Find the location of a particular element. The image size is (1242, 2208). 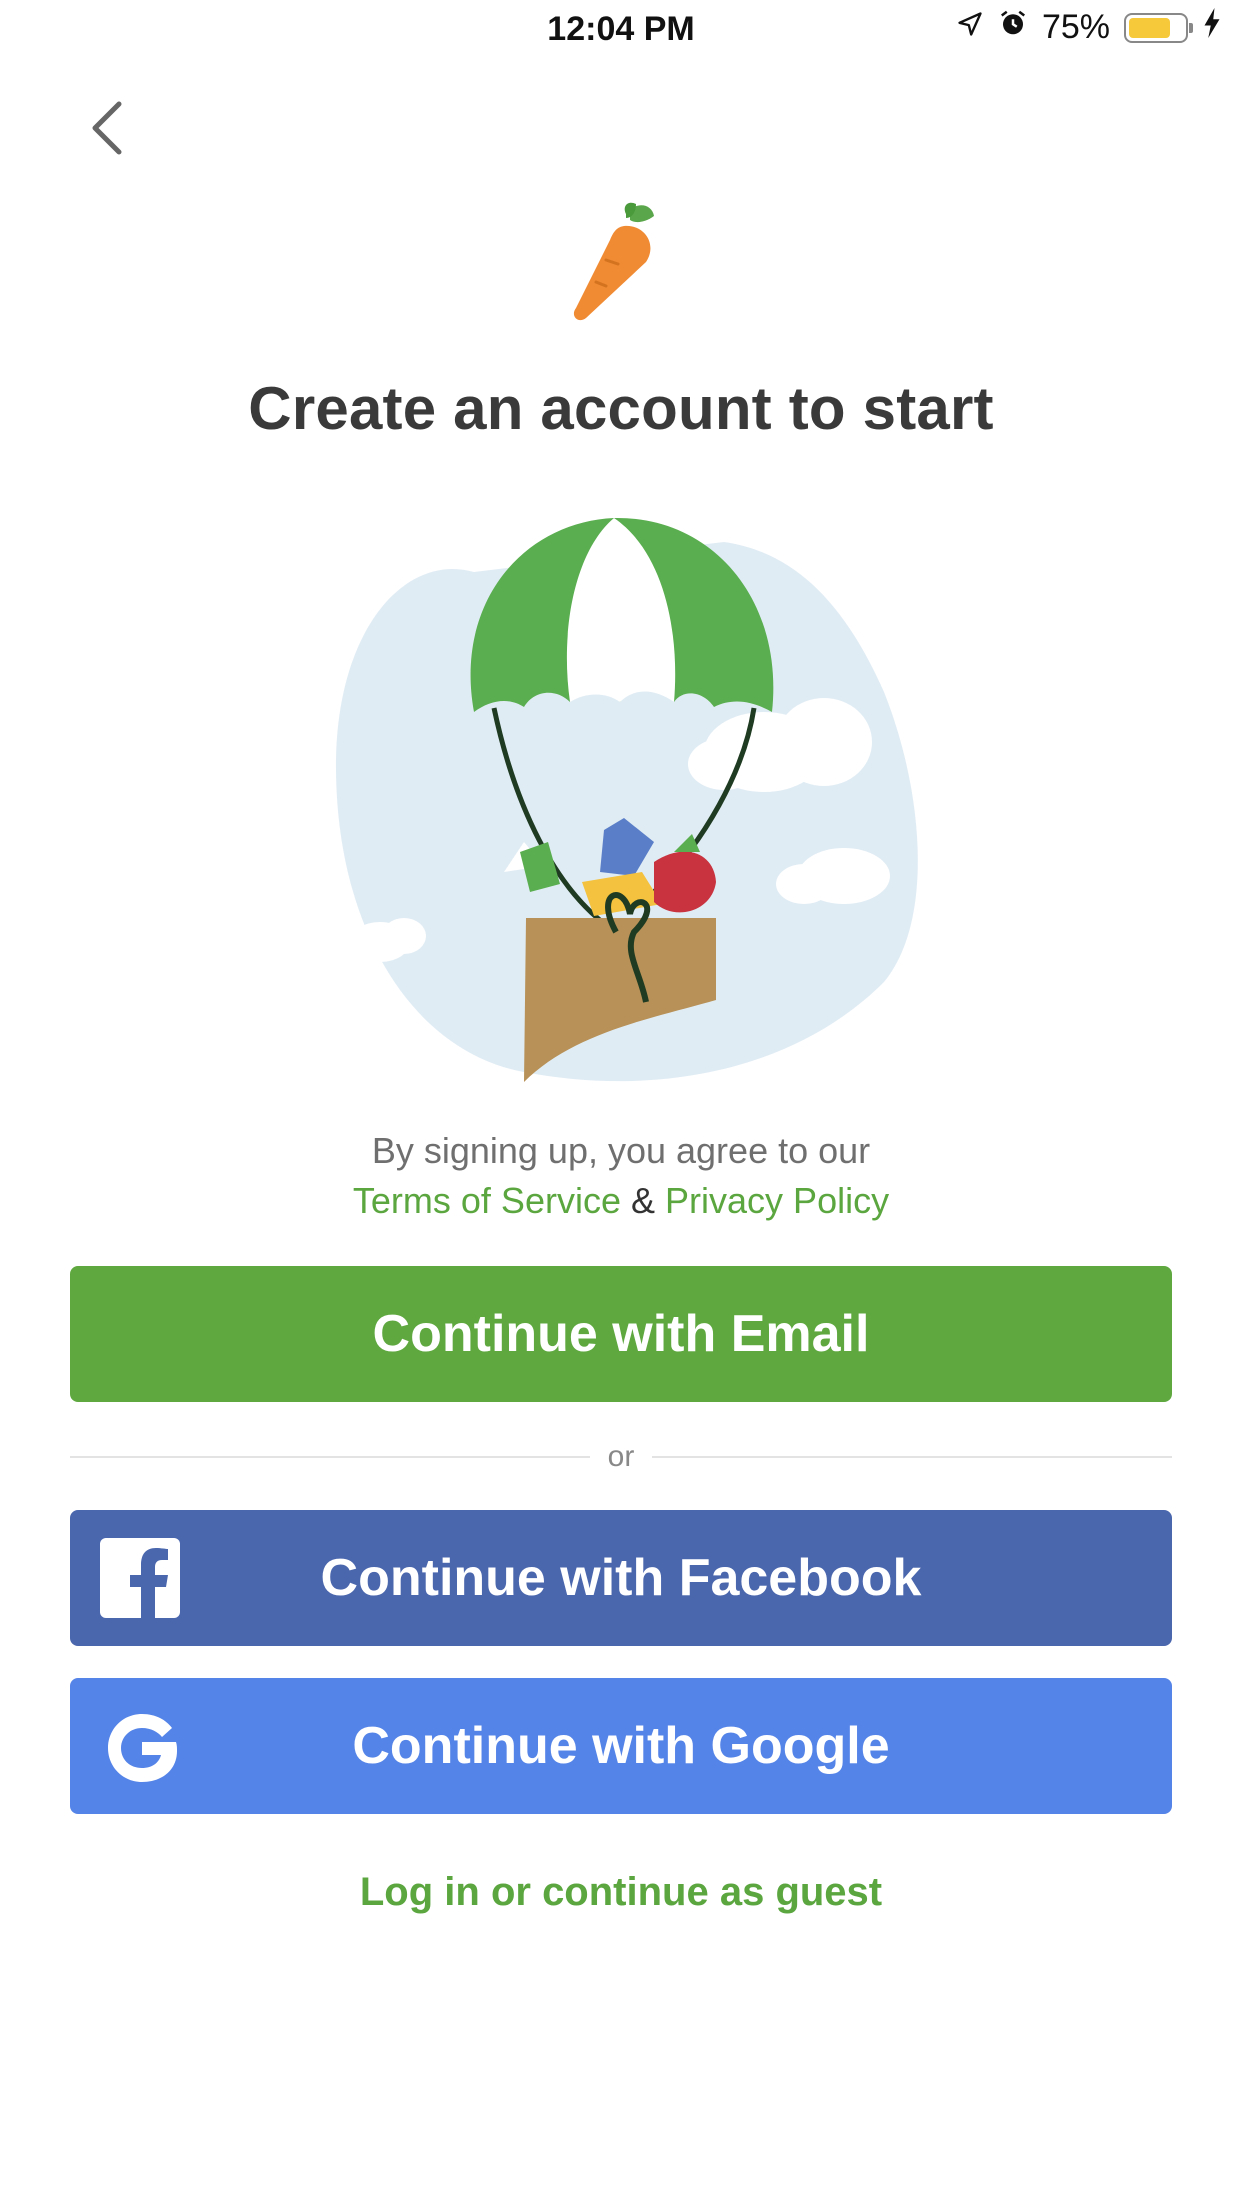

divider-or: or is located at coordinates (621, 1457).